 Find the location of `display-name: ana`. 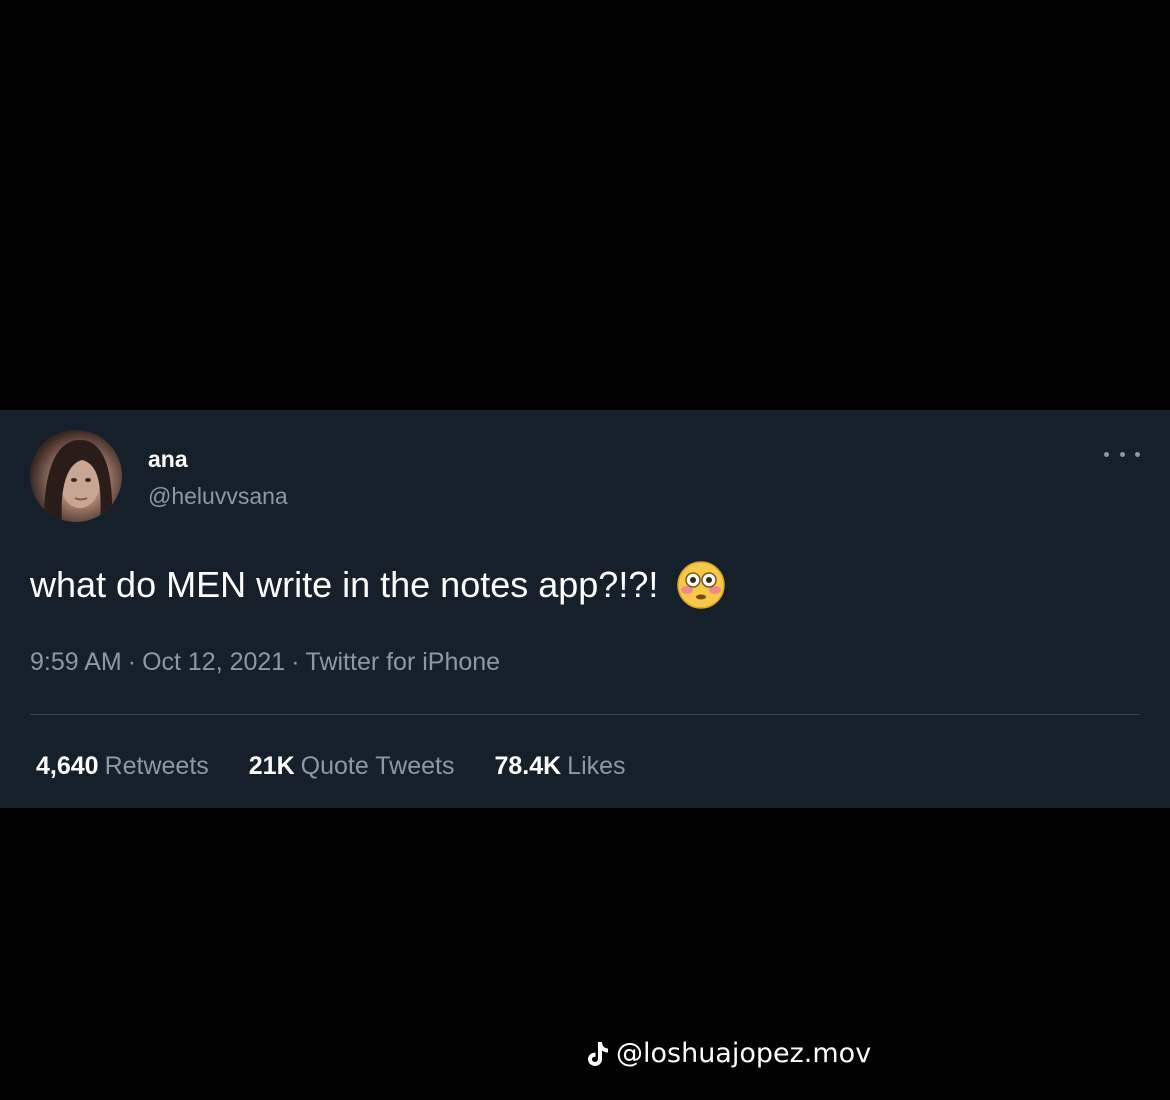

display-name: ana is located at coordinates (168, 459).